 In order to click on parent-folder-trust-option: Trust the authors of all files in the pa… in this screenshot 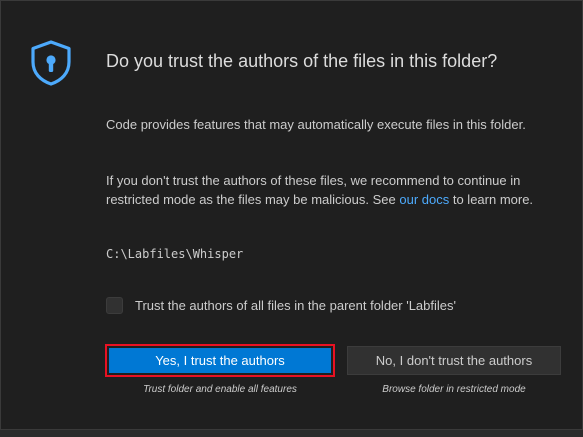, I will do `click(281, 305)`.